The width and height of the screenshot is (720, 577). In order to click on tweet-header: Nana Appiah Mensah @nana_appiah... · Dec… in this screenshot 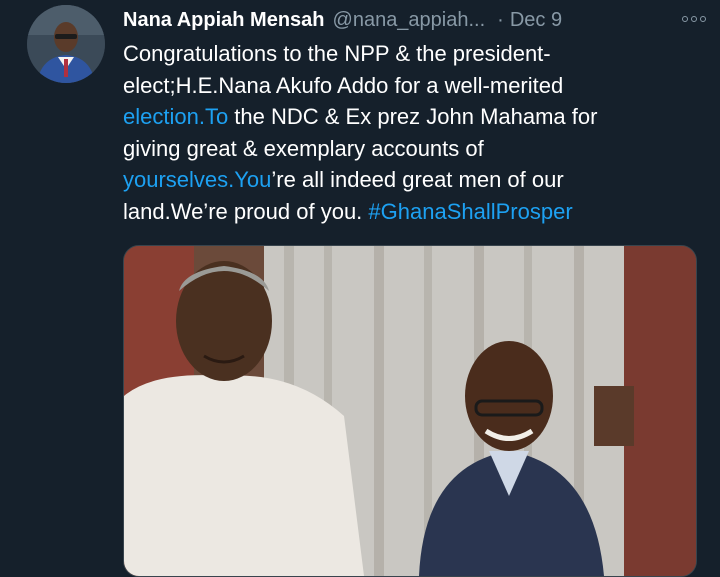, I will do `click(415, 20)`.